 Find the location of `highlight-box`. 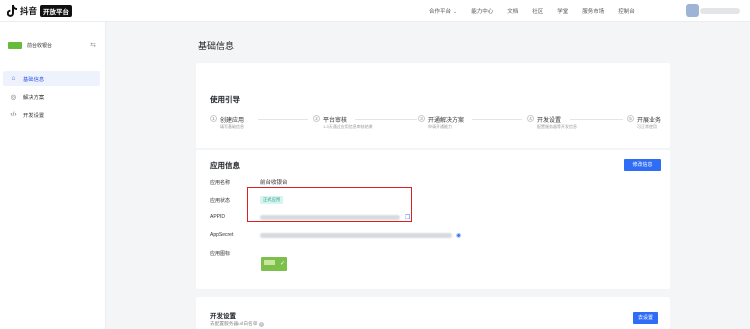

highlight-box is located at coordinates (329, 204).